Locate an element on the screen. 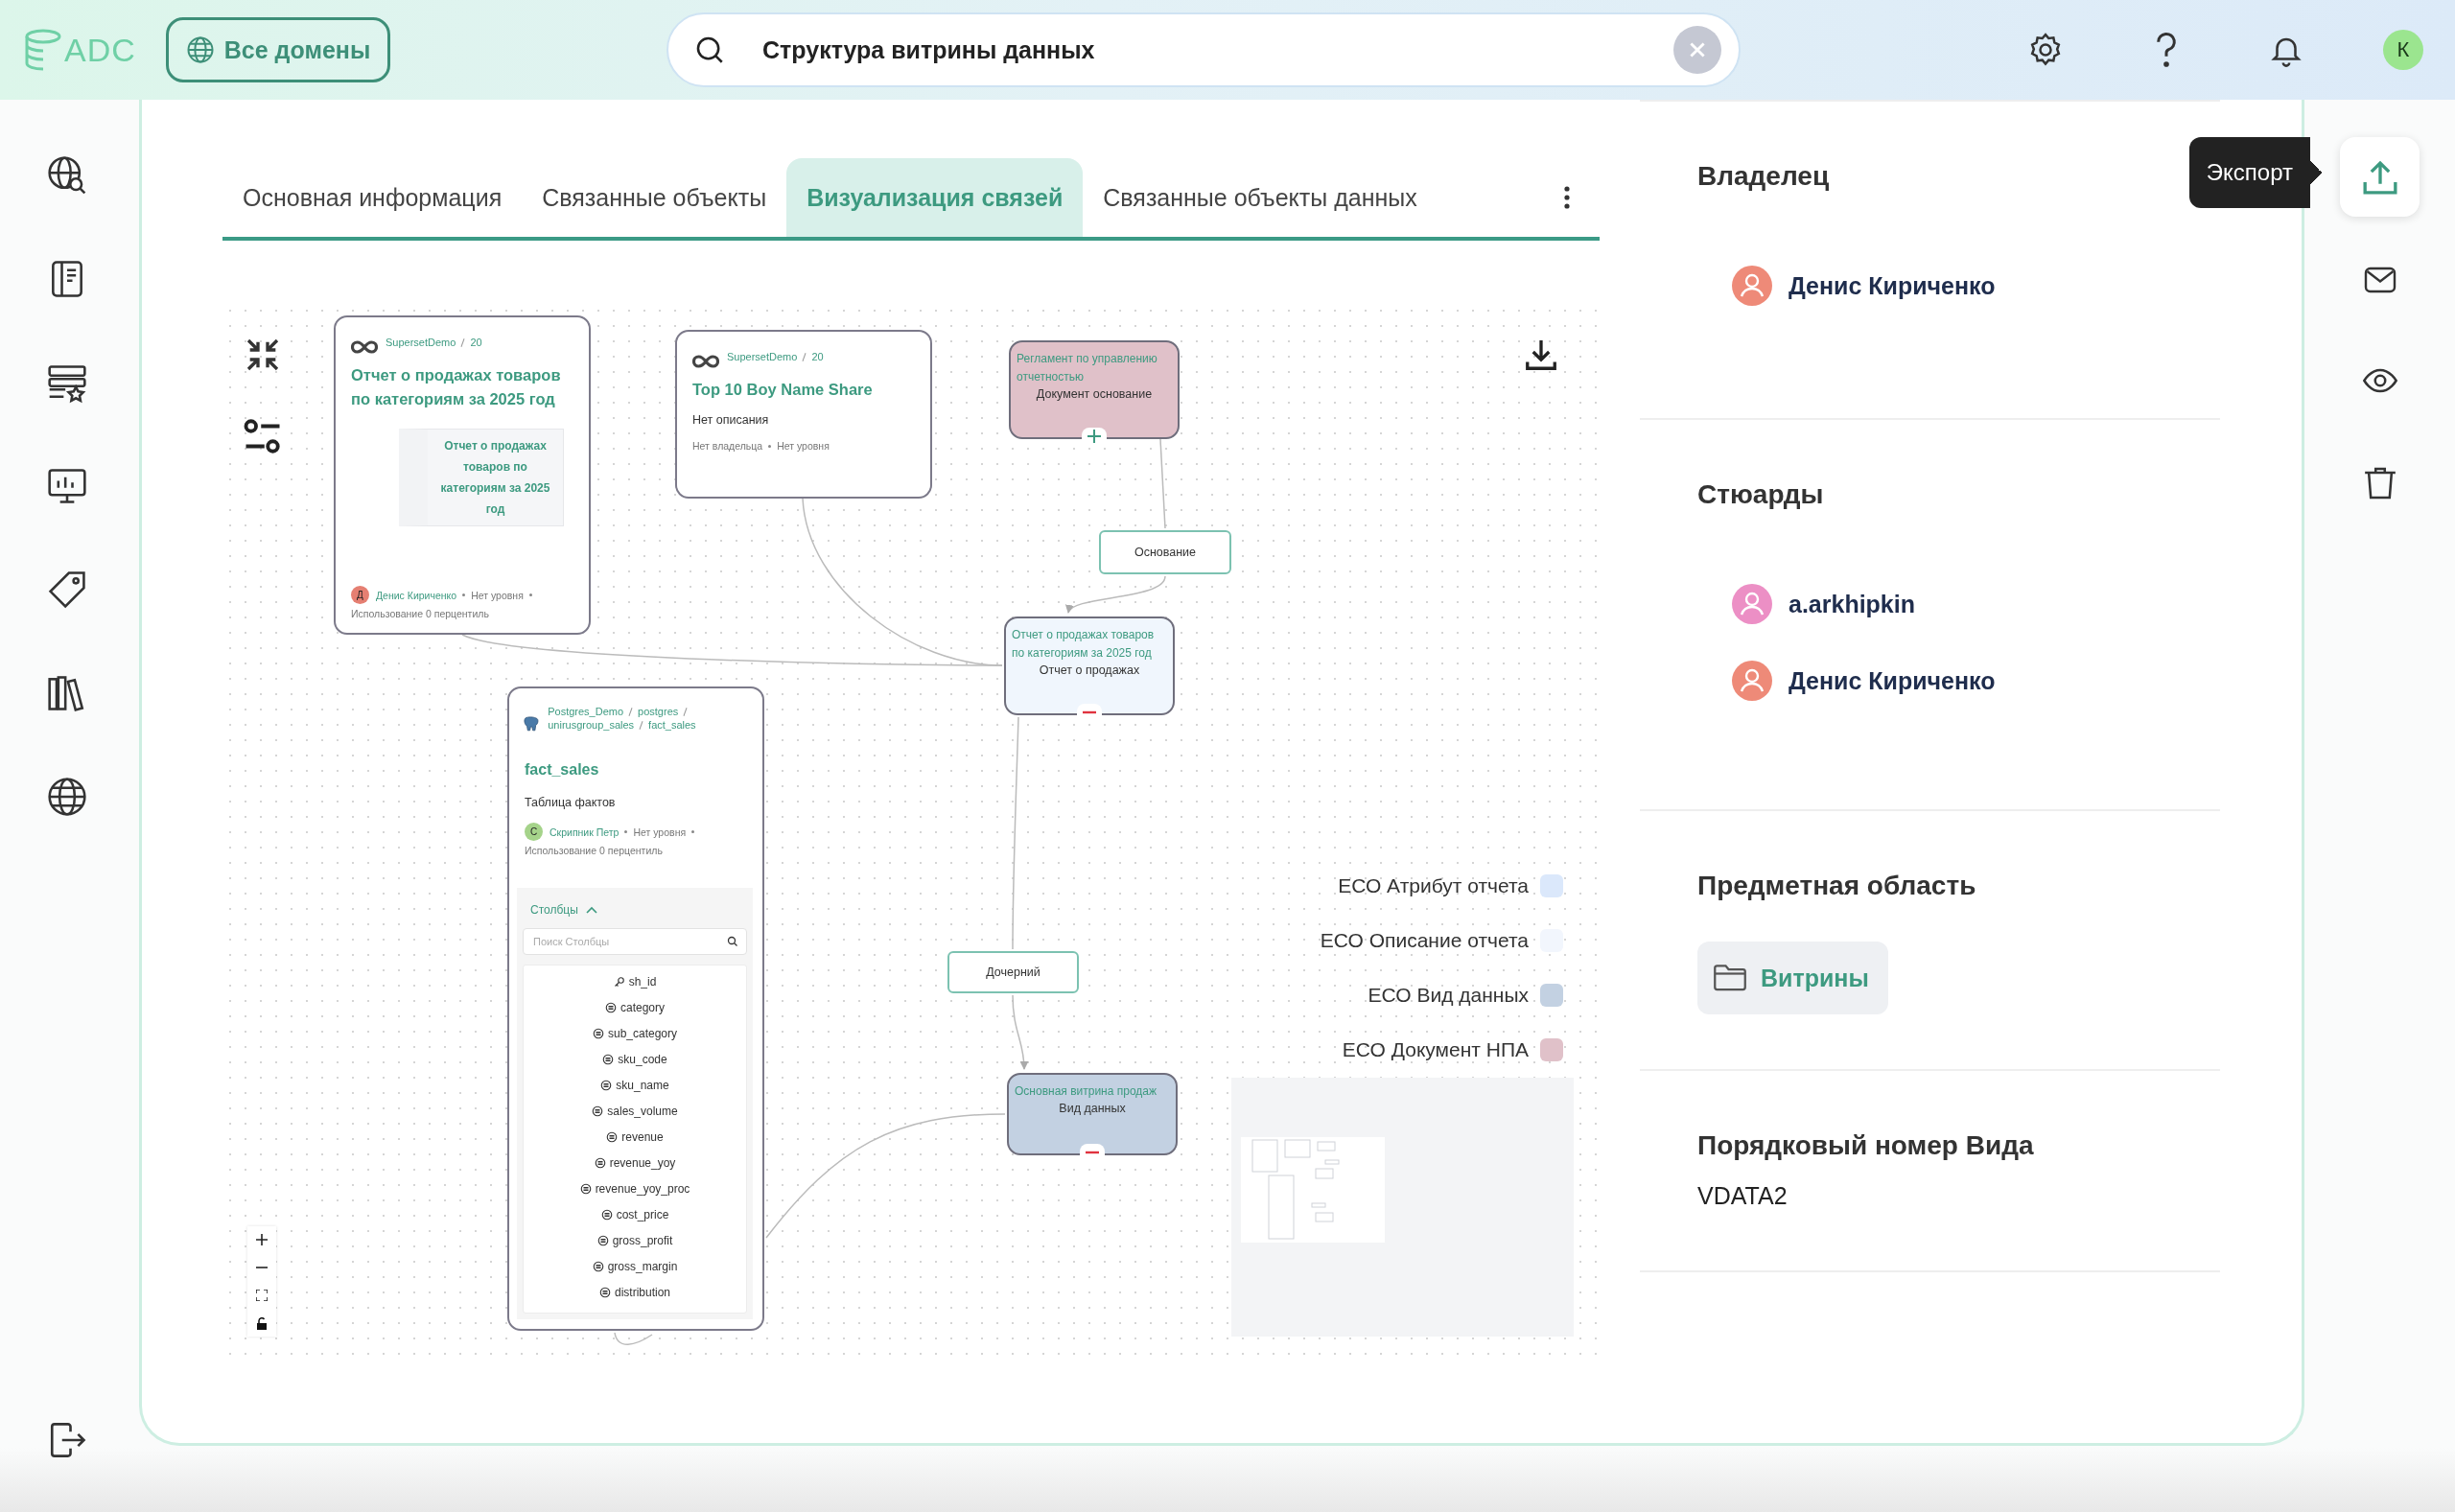 The image size is (2455, 1512). card-title: Top 10 Boy Name Share is located at coordinates (804, 390).